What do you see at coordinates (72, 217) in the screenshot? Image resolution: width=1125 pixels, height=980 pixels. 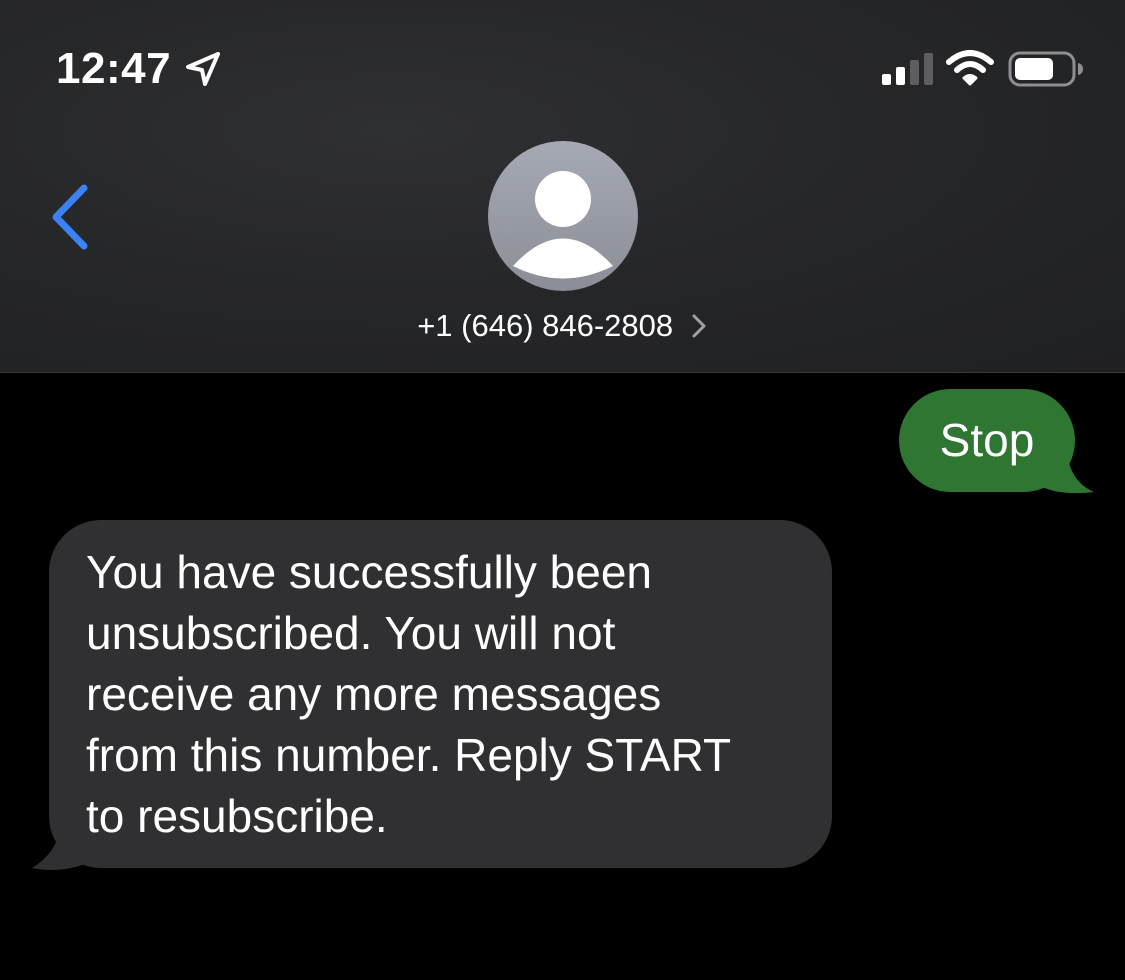 I see `back-button` at bounding box center [72, 217].